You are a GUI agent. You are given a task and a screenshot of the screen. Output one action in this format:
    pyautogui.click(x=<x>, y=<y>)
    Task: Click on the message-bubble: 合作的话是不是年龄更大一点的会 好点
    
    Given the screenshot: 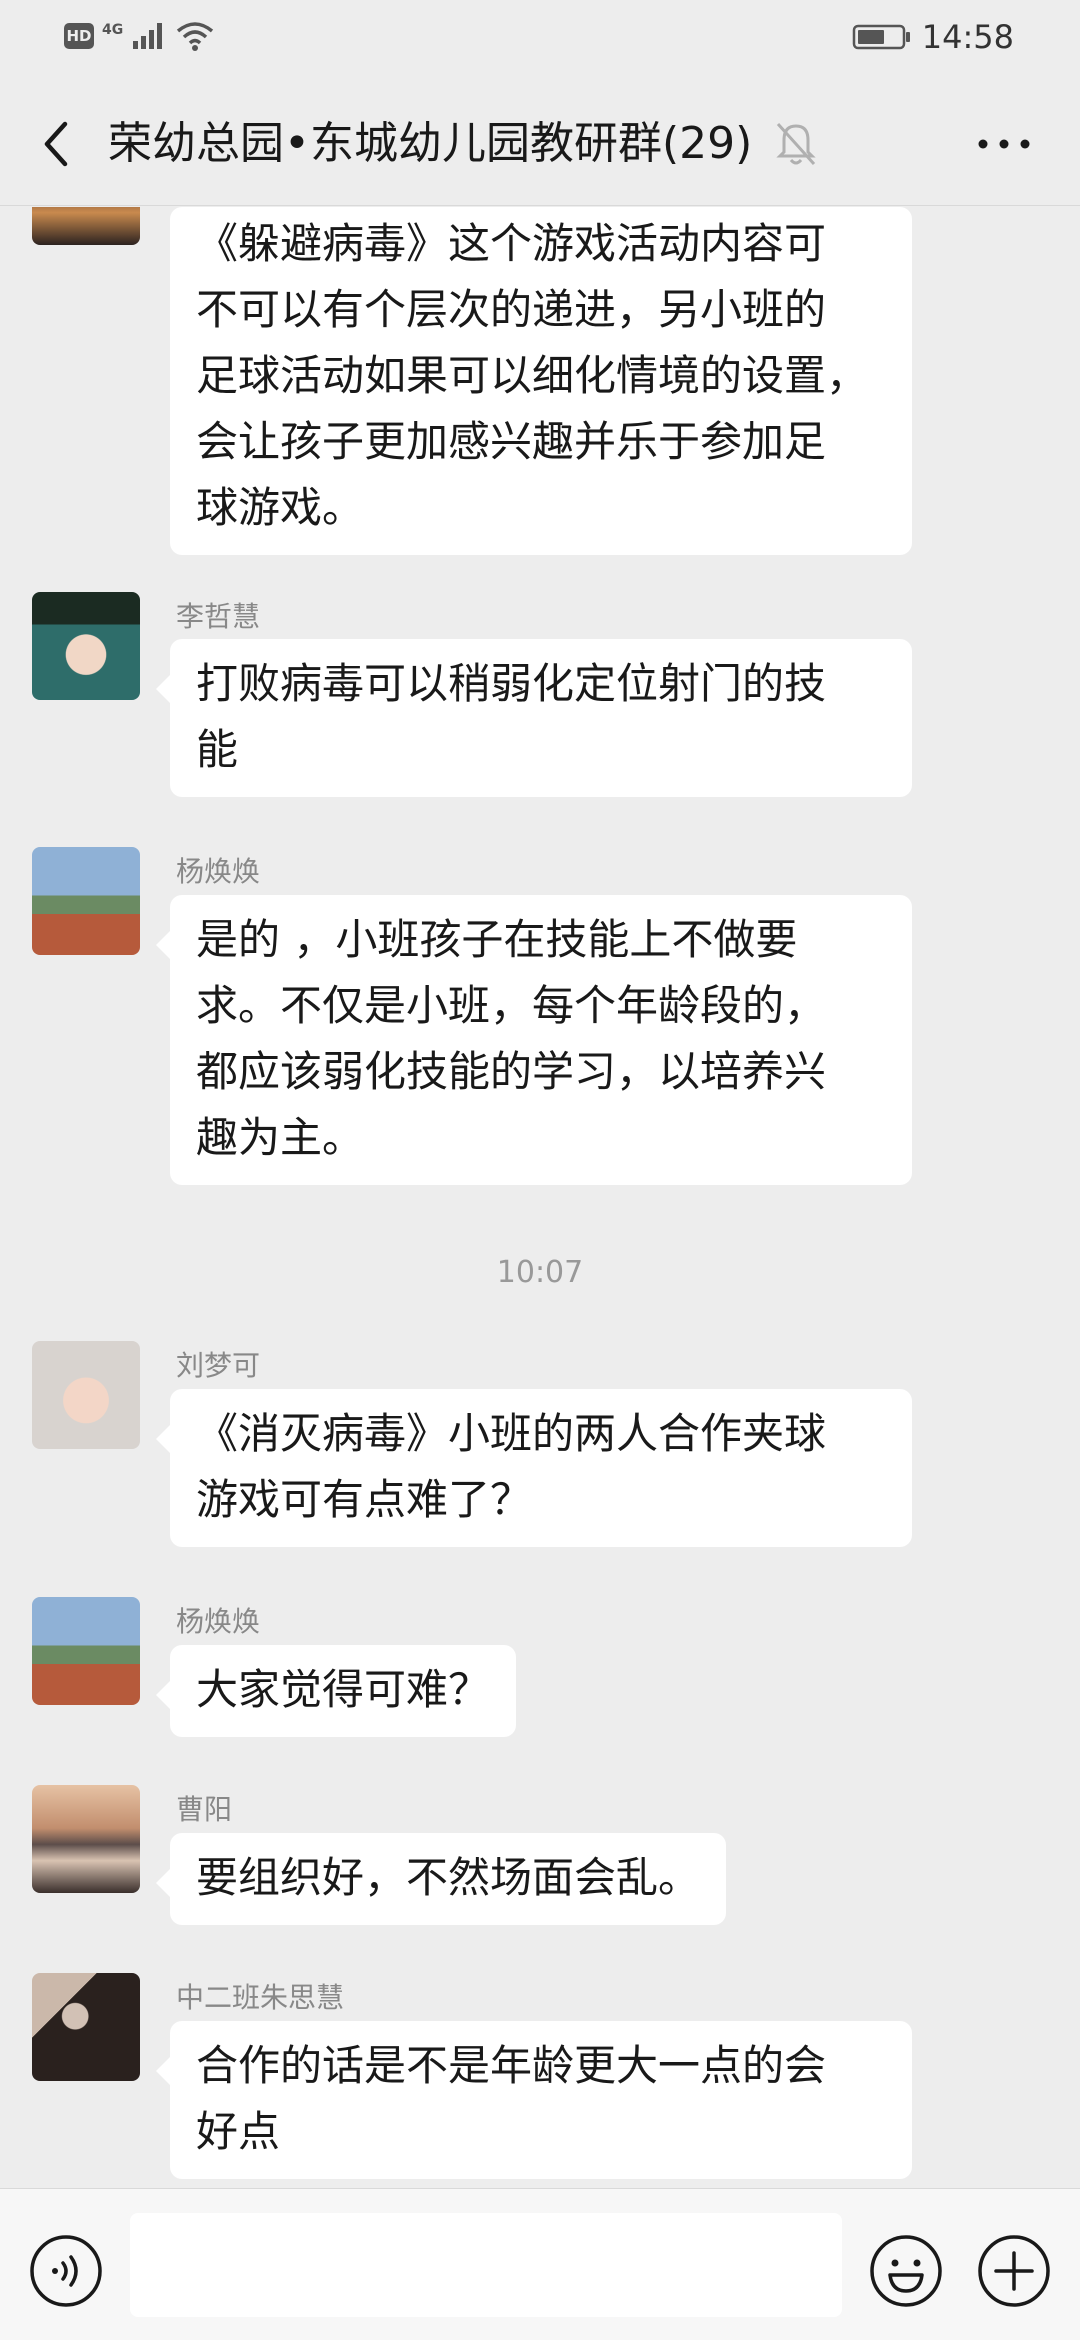 What is the action you would take?
    pyautogui.click(x=534, y=2100)
    